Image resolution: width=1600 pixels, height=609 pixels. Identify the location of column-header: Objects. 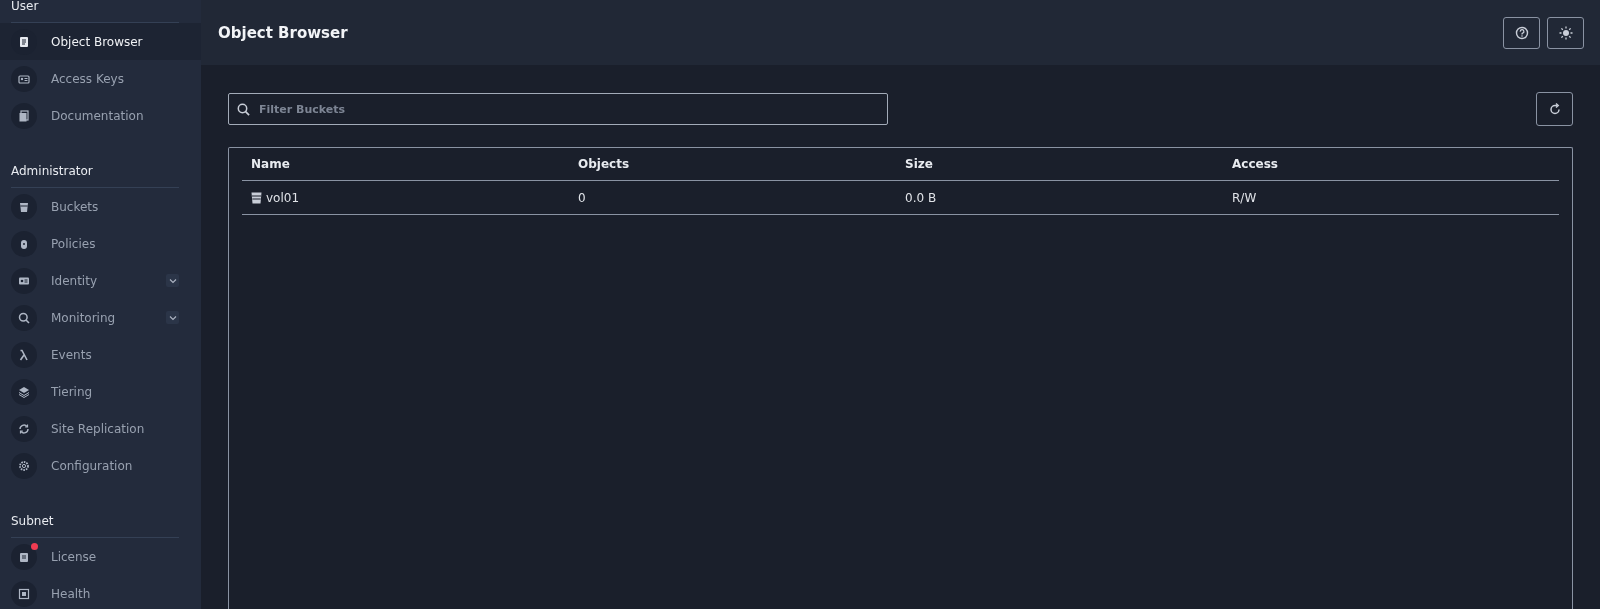
(604, 164).